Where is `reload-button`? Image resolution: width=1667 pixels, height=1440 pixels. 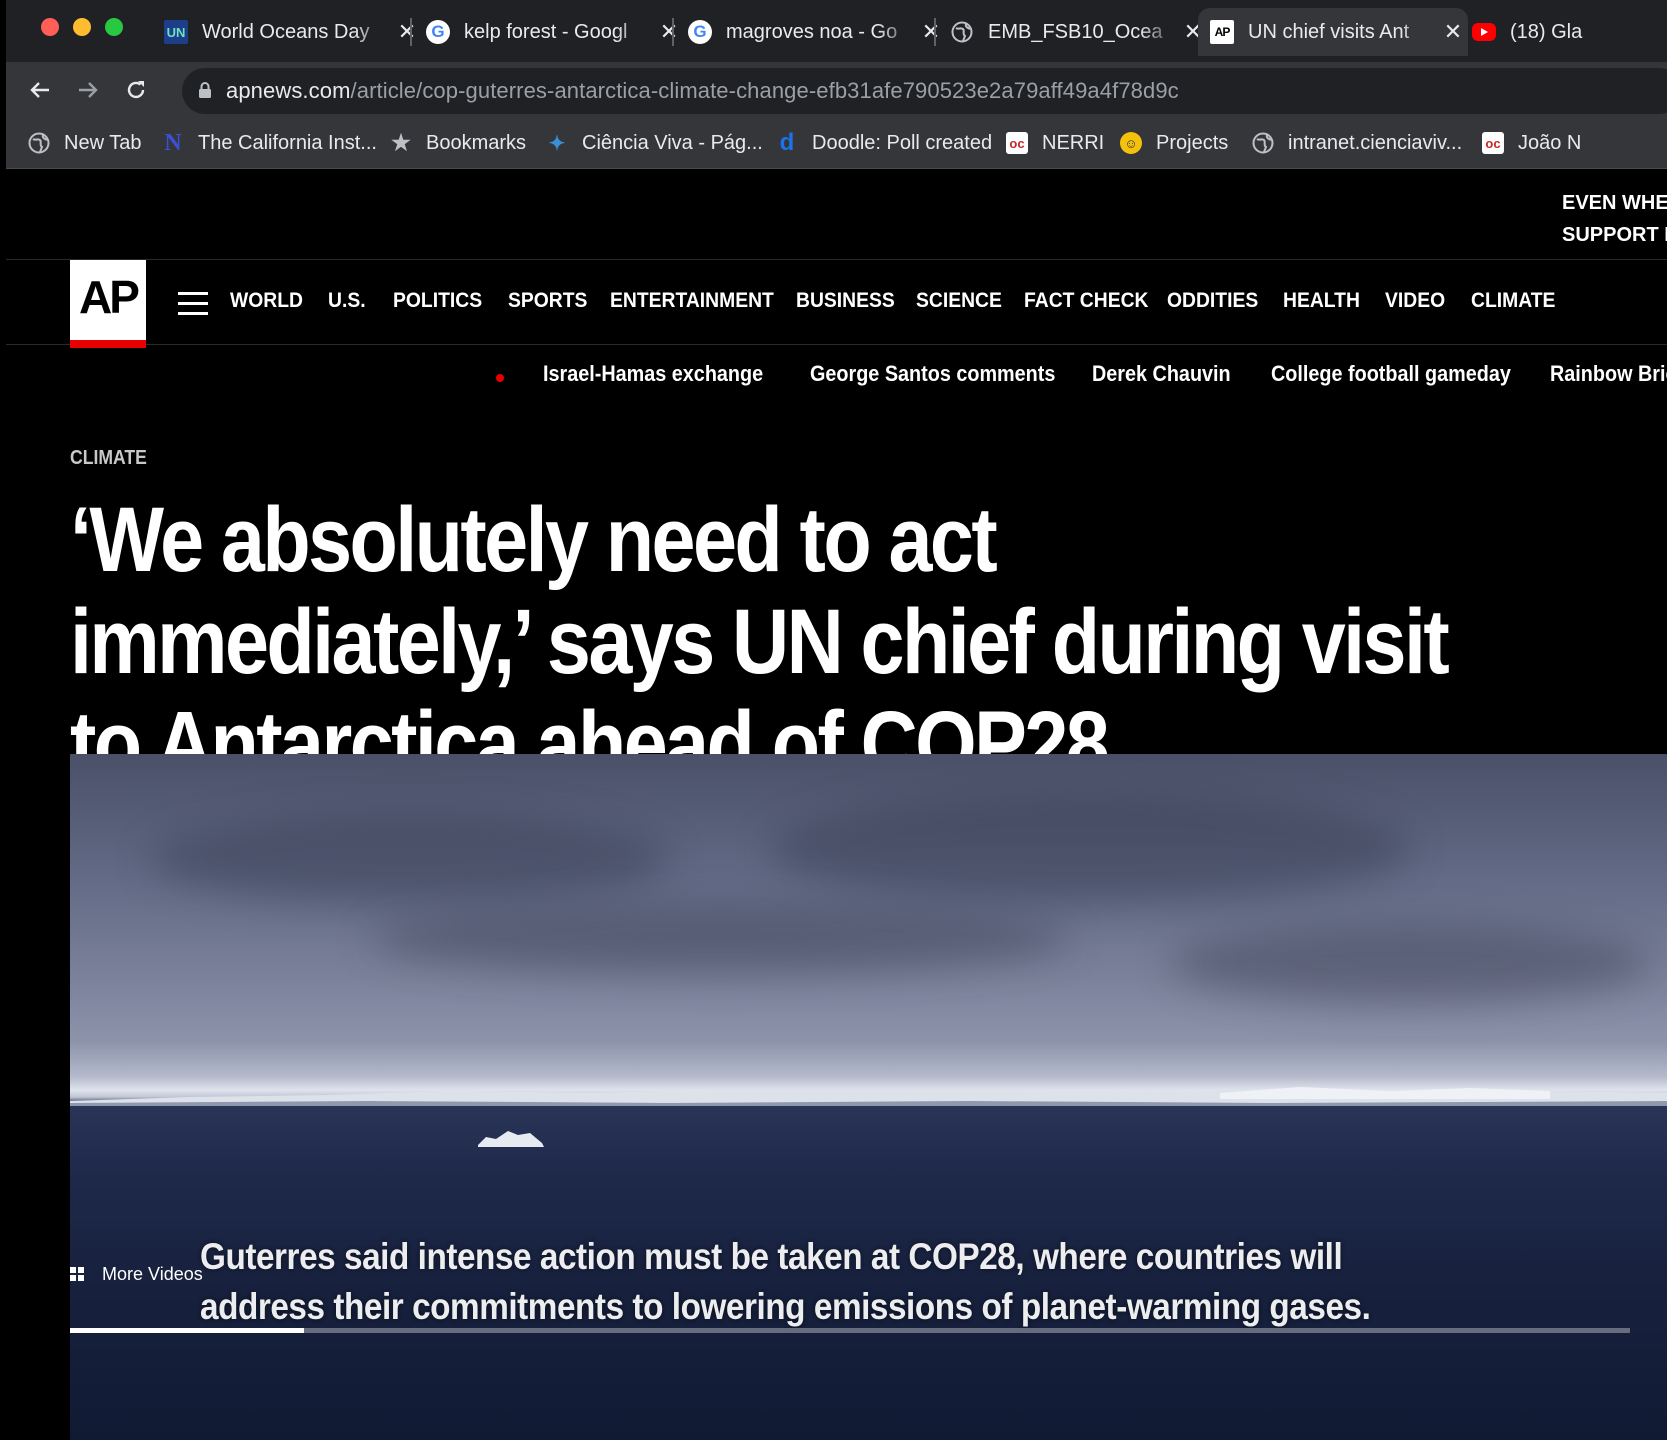
reload-button is located at coordinates (136, 90).